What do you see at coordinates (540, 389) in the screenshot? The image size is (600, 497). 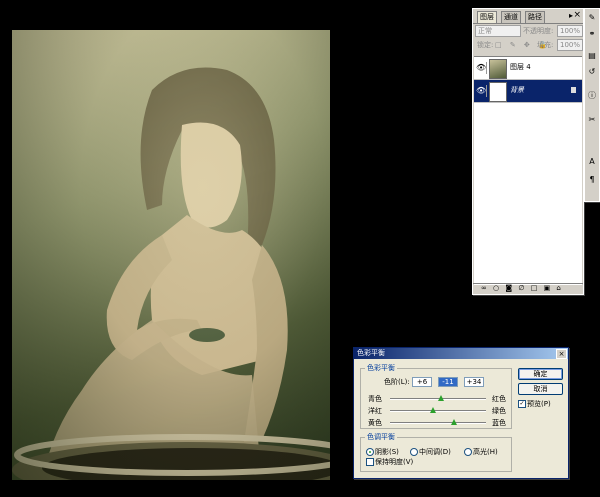 I see `cancel-button: 取消` at bounding box center [540, 389].